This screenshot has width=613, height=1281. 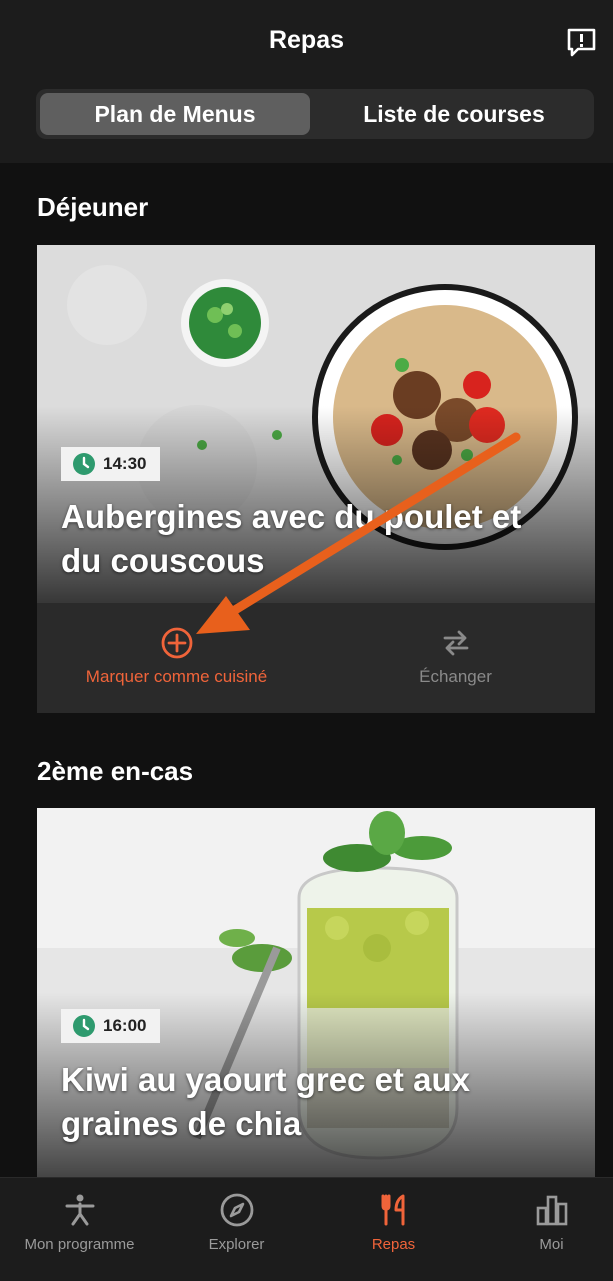 I want to click on time-badge: 16:00, so click(x=111, y=1026).